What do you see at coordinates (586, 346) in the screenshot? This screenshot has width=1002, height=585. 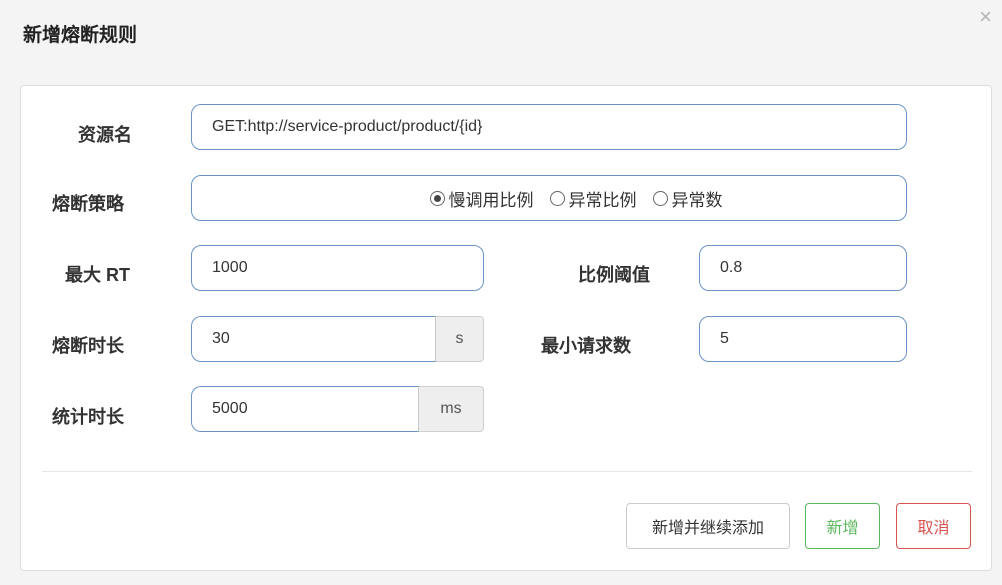 I see `min-requests-label: 最小请求数` at bounding box center [586, 346].